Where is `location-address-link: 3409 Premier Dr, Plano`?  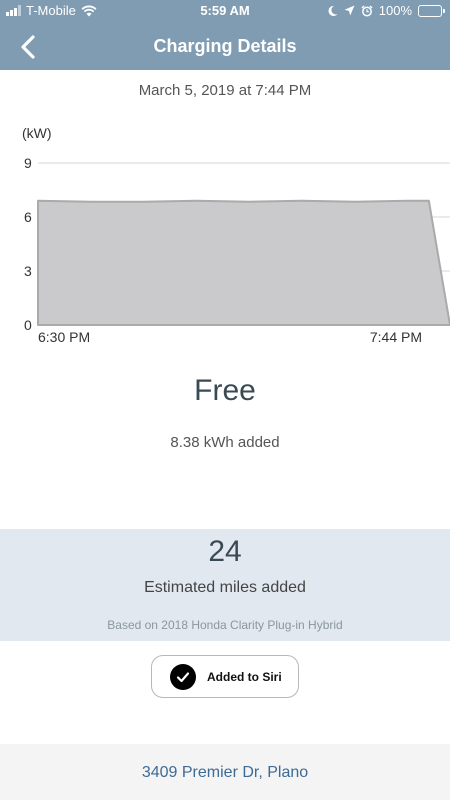
location-address-link: 3409 Premier Dr, Plano is located at coordinates (225, 773).